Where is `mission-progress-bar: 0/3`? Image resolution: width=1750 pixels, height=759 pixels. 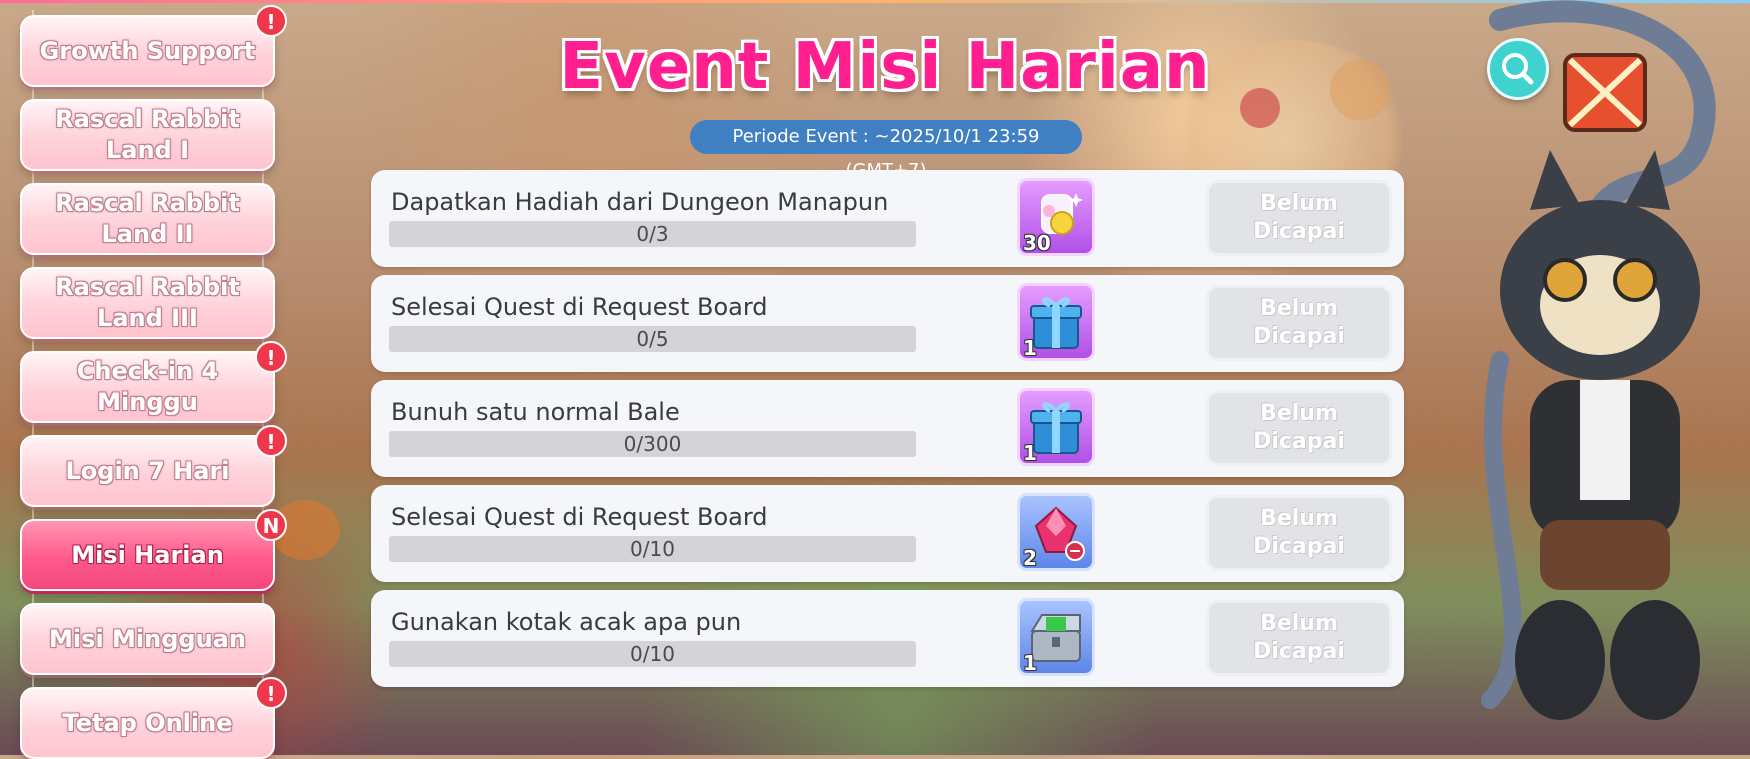 mission-progress-bar: 0/3 is located at coordinates (652, 234).